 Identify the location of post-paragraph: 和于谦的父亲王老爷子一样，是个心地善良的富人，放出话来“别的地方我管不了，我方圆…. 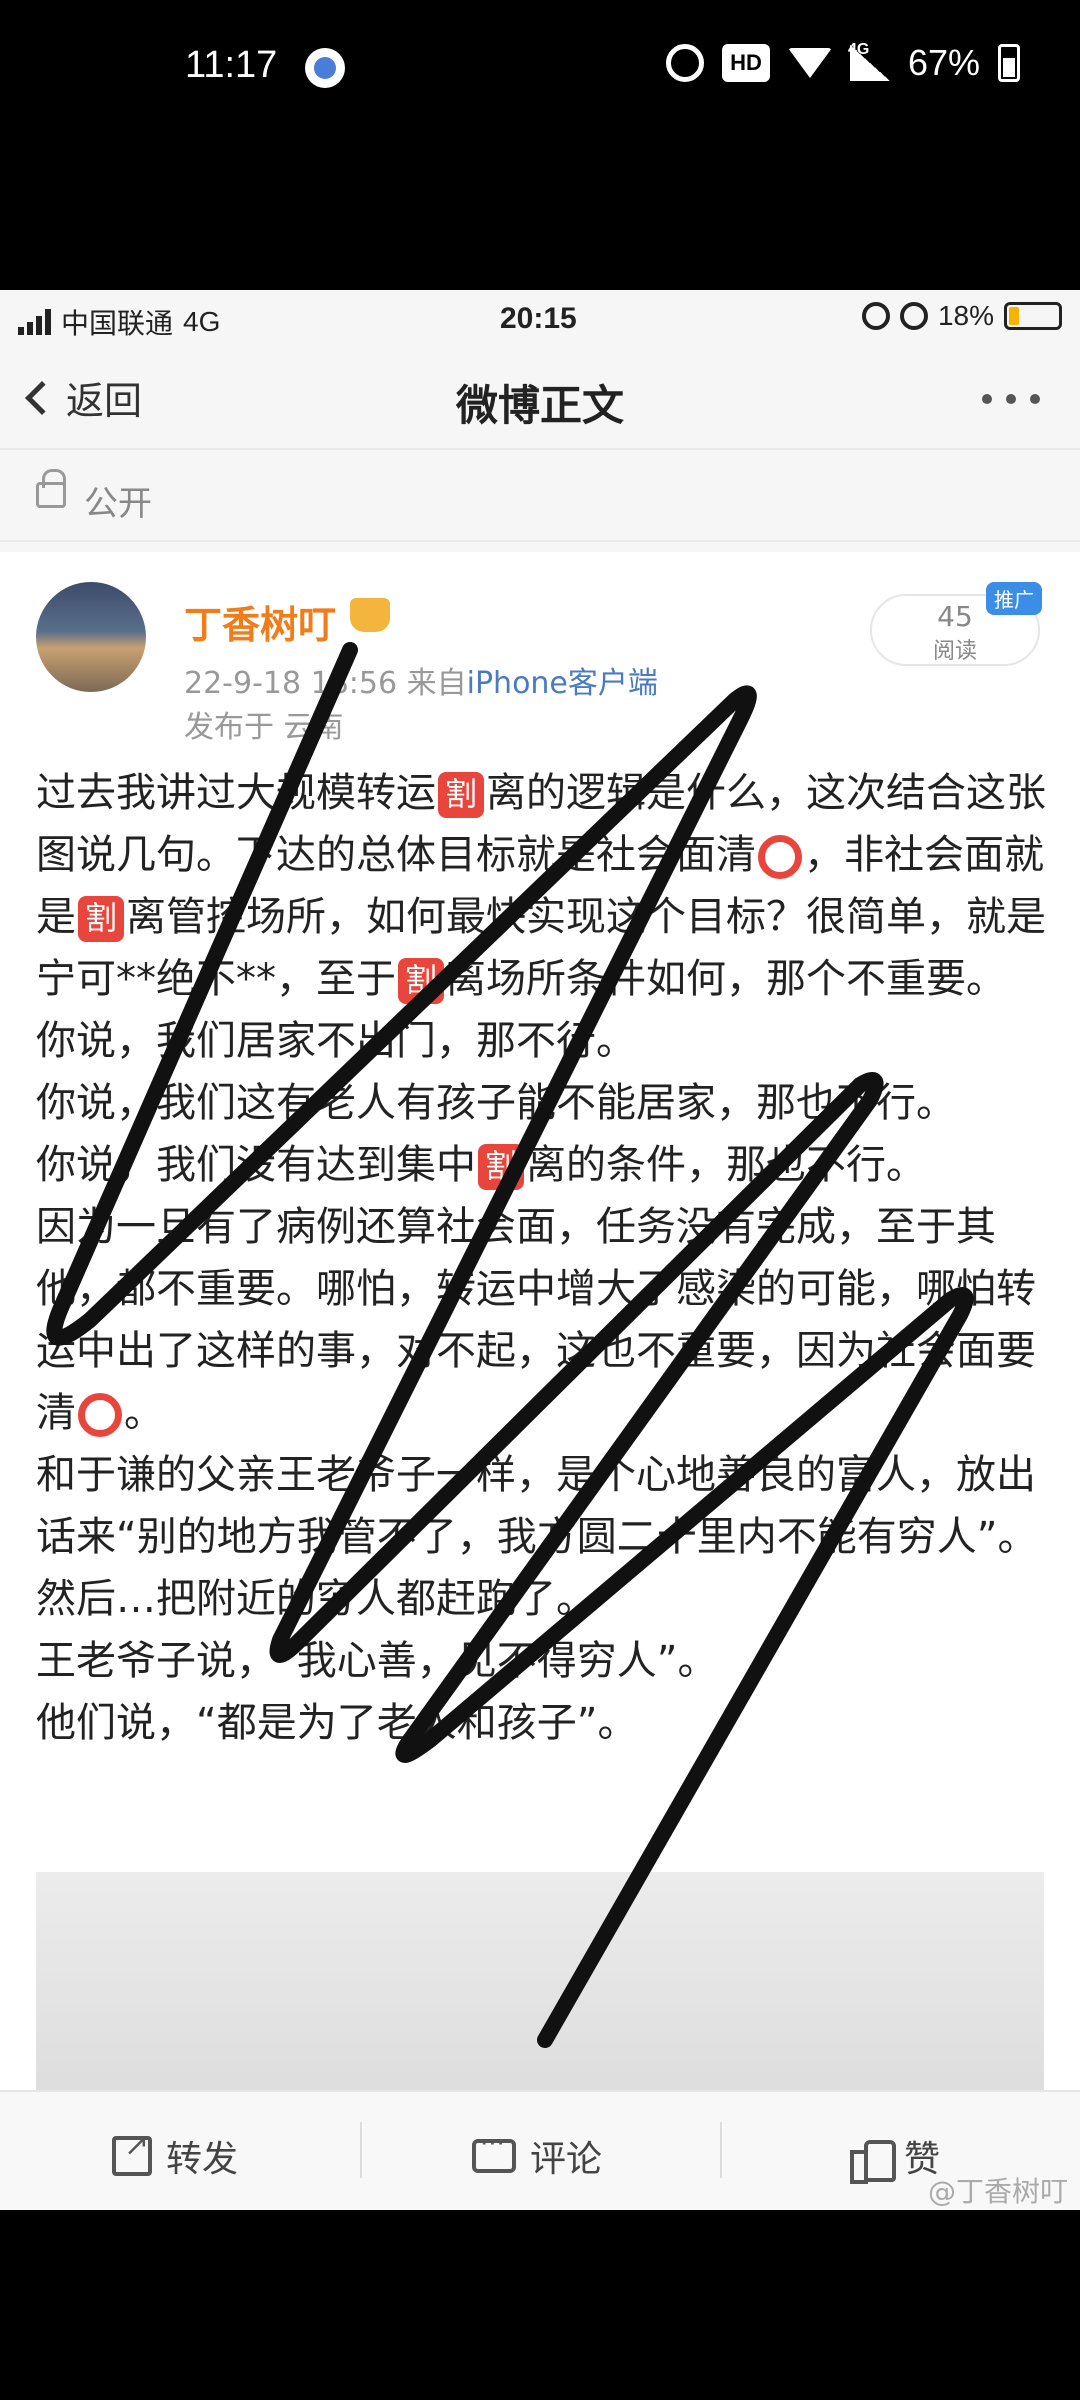
(537, 1537).